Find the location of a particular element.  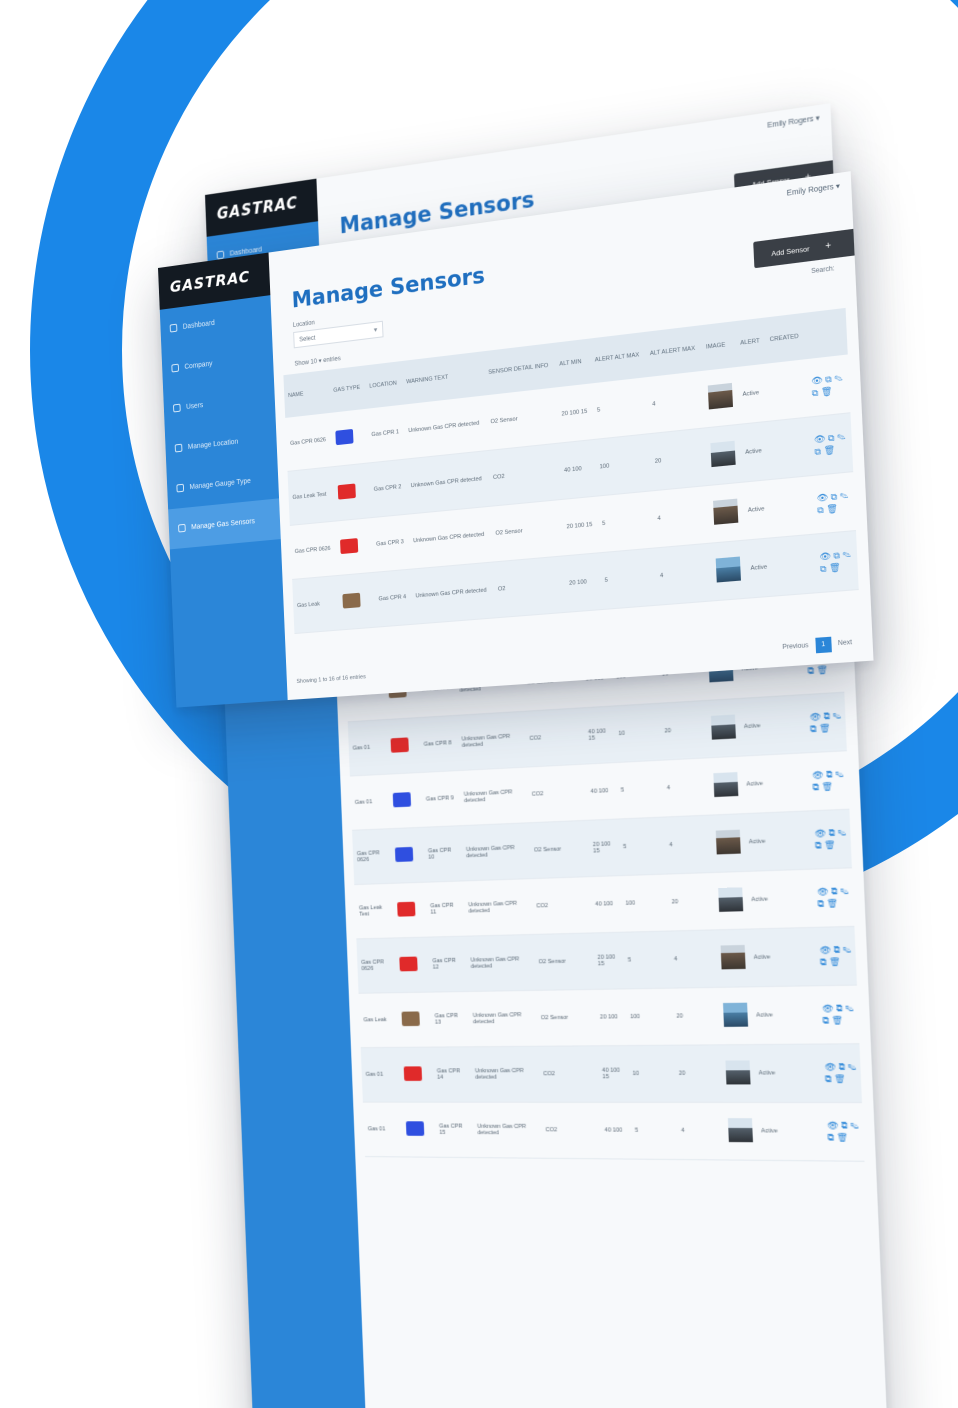

column-header: IMAGE is located at coordinates (718, 346).